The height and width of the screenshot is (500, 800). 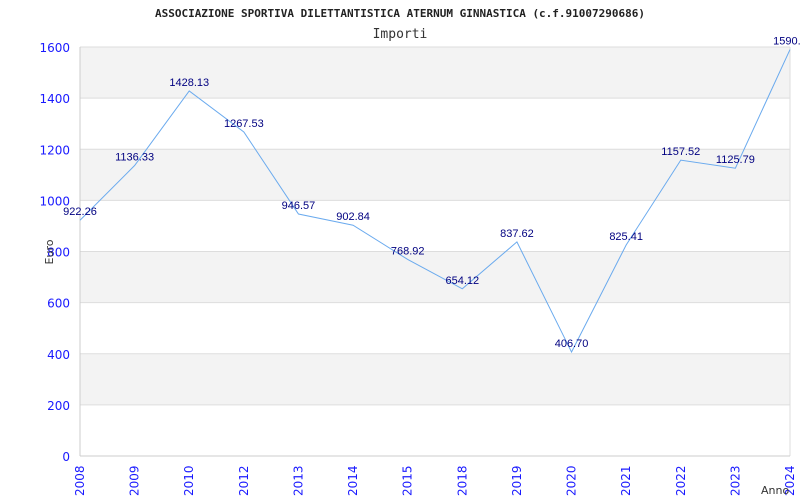 What do you see at coordinates (189, 83) in the screenshot?
I see `data-label: 1428.13` at bounding box center [189, 83].